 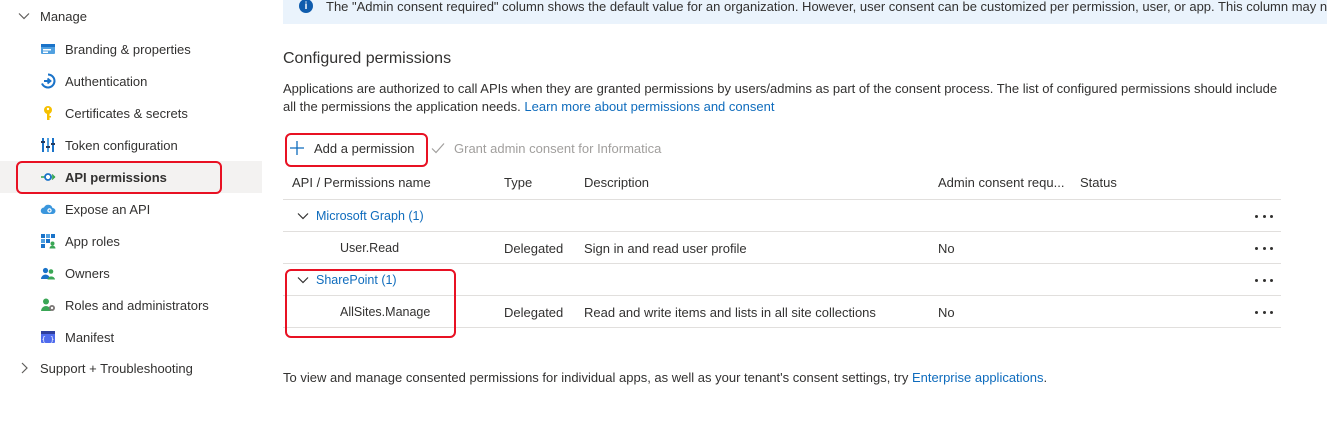 I want to click on sidebar-item-token-configuration: Token configuration, so click(x=131, y=145).